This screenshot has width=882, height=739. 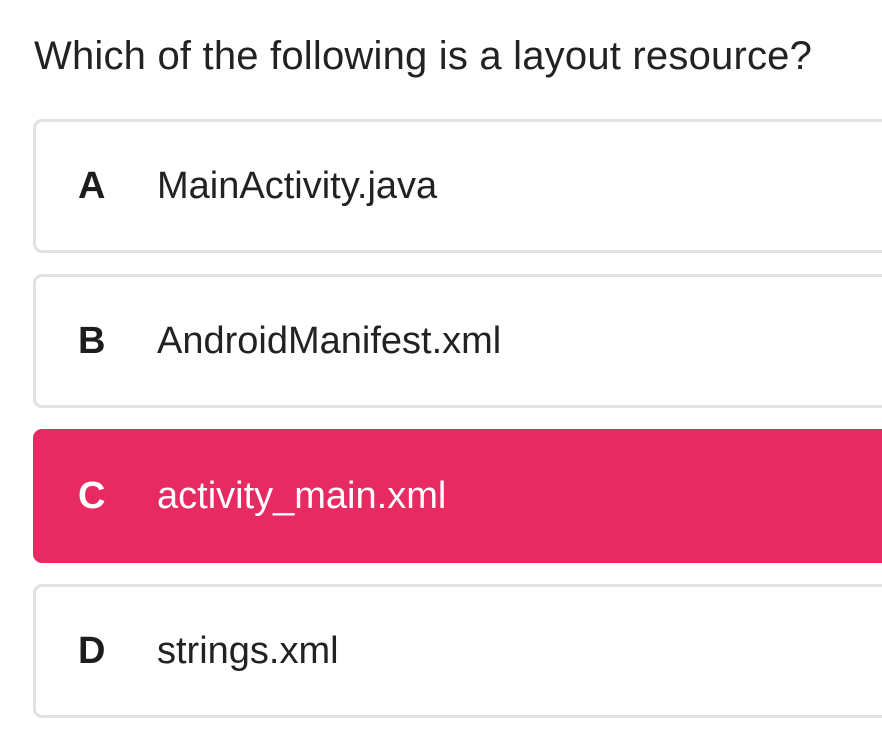 What do you see at coordinates (302, 496) in the screenshot?
I see `option-label: activity_main.xml` at bounding box center [302, 496].